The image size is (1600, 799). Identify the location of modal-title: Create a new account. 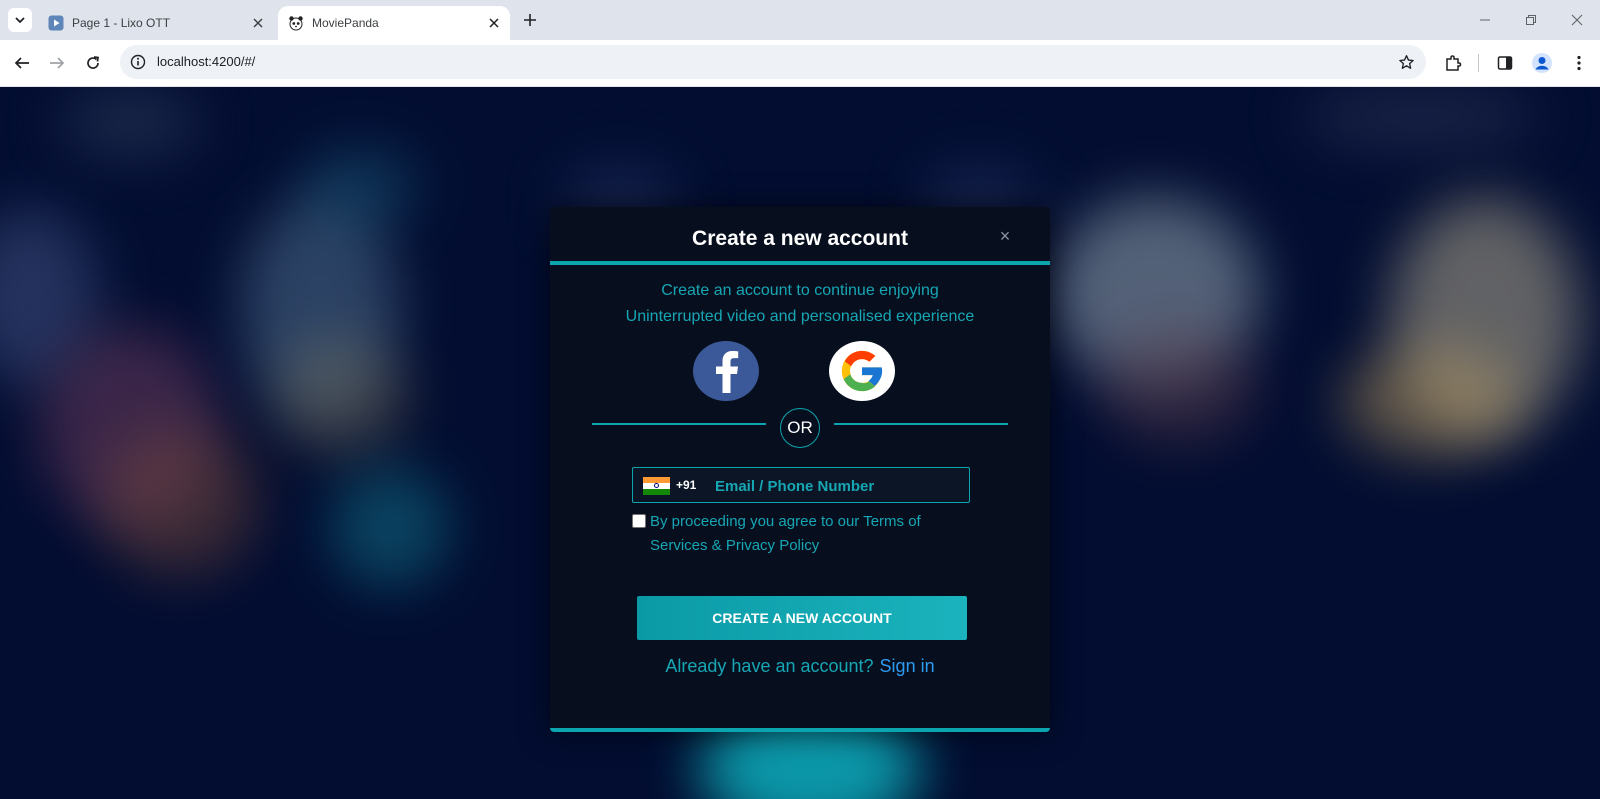
(800, 238).